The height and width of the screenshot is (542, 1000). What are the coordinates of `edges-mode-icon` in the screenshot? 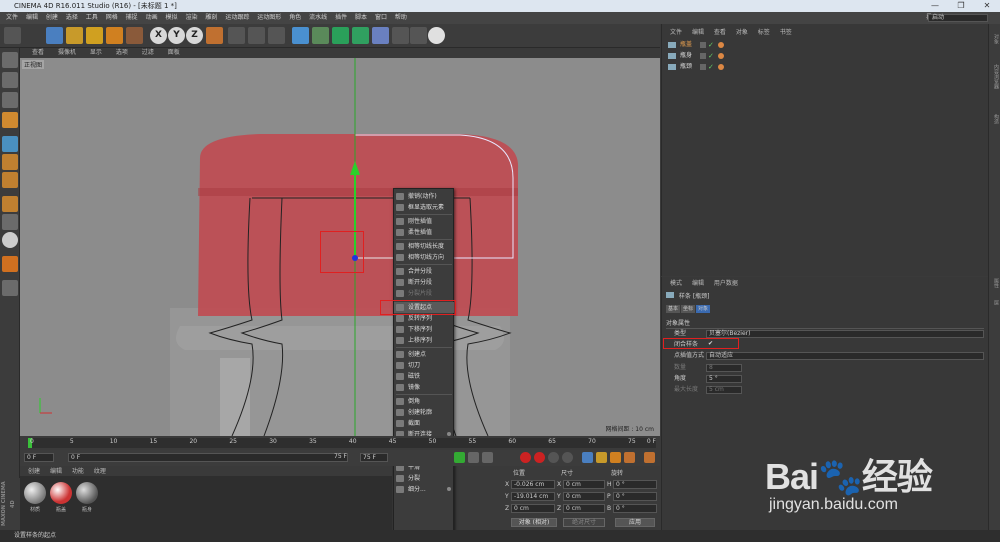 It's located at (10, 162).